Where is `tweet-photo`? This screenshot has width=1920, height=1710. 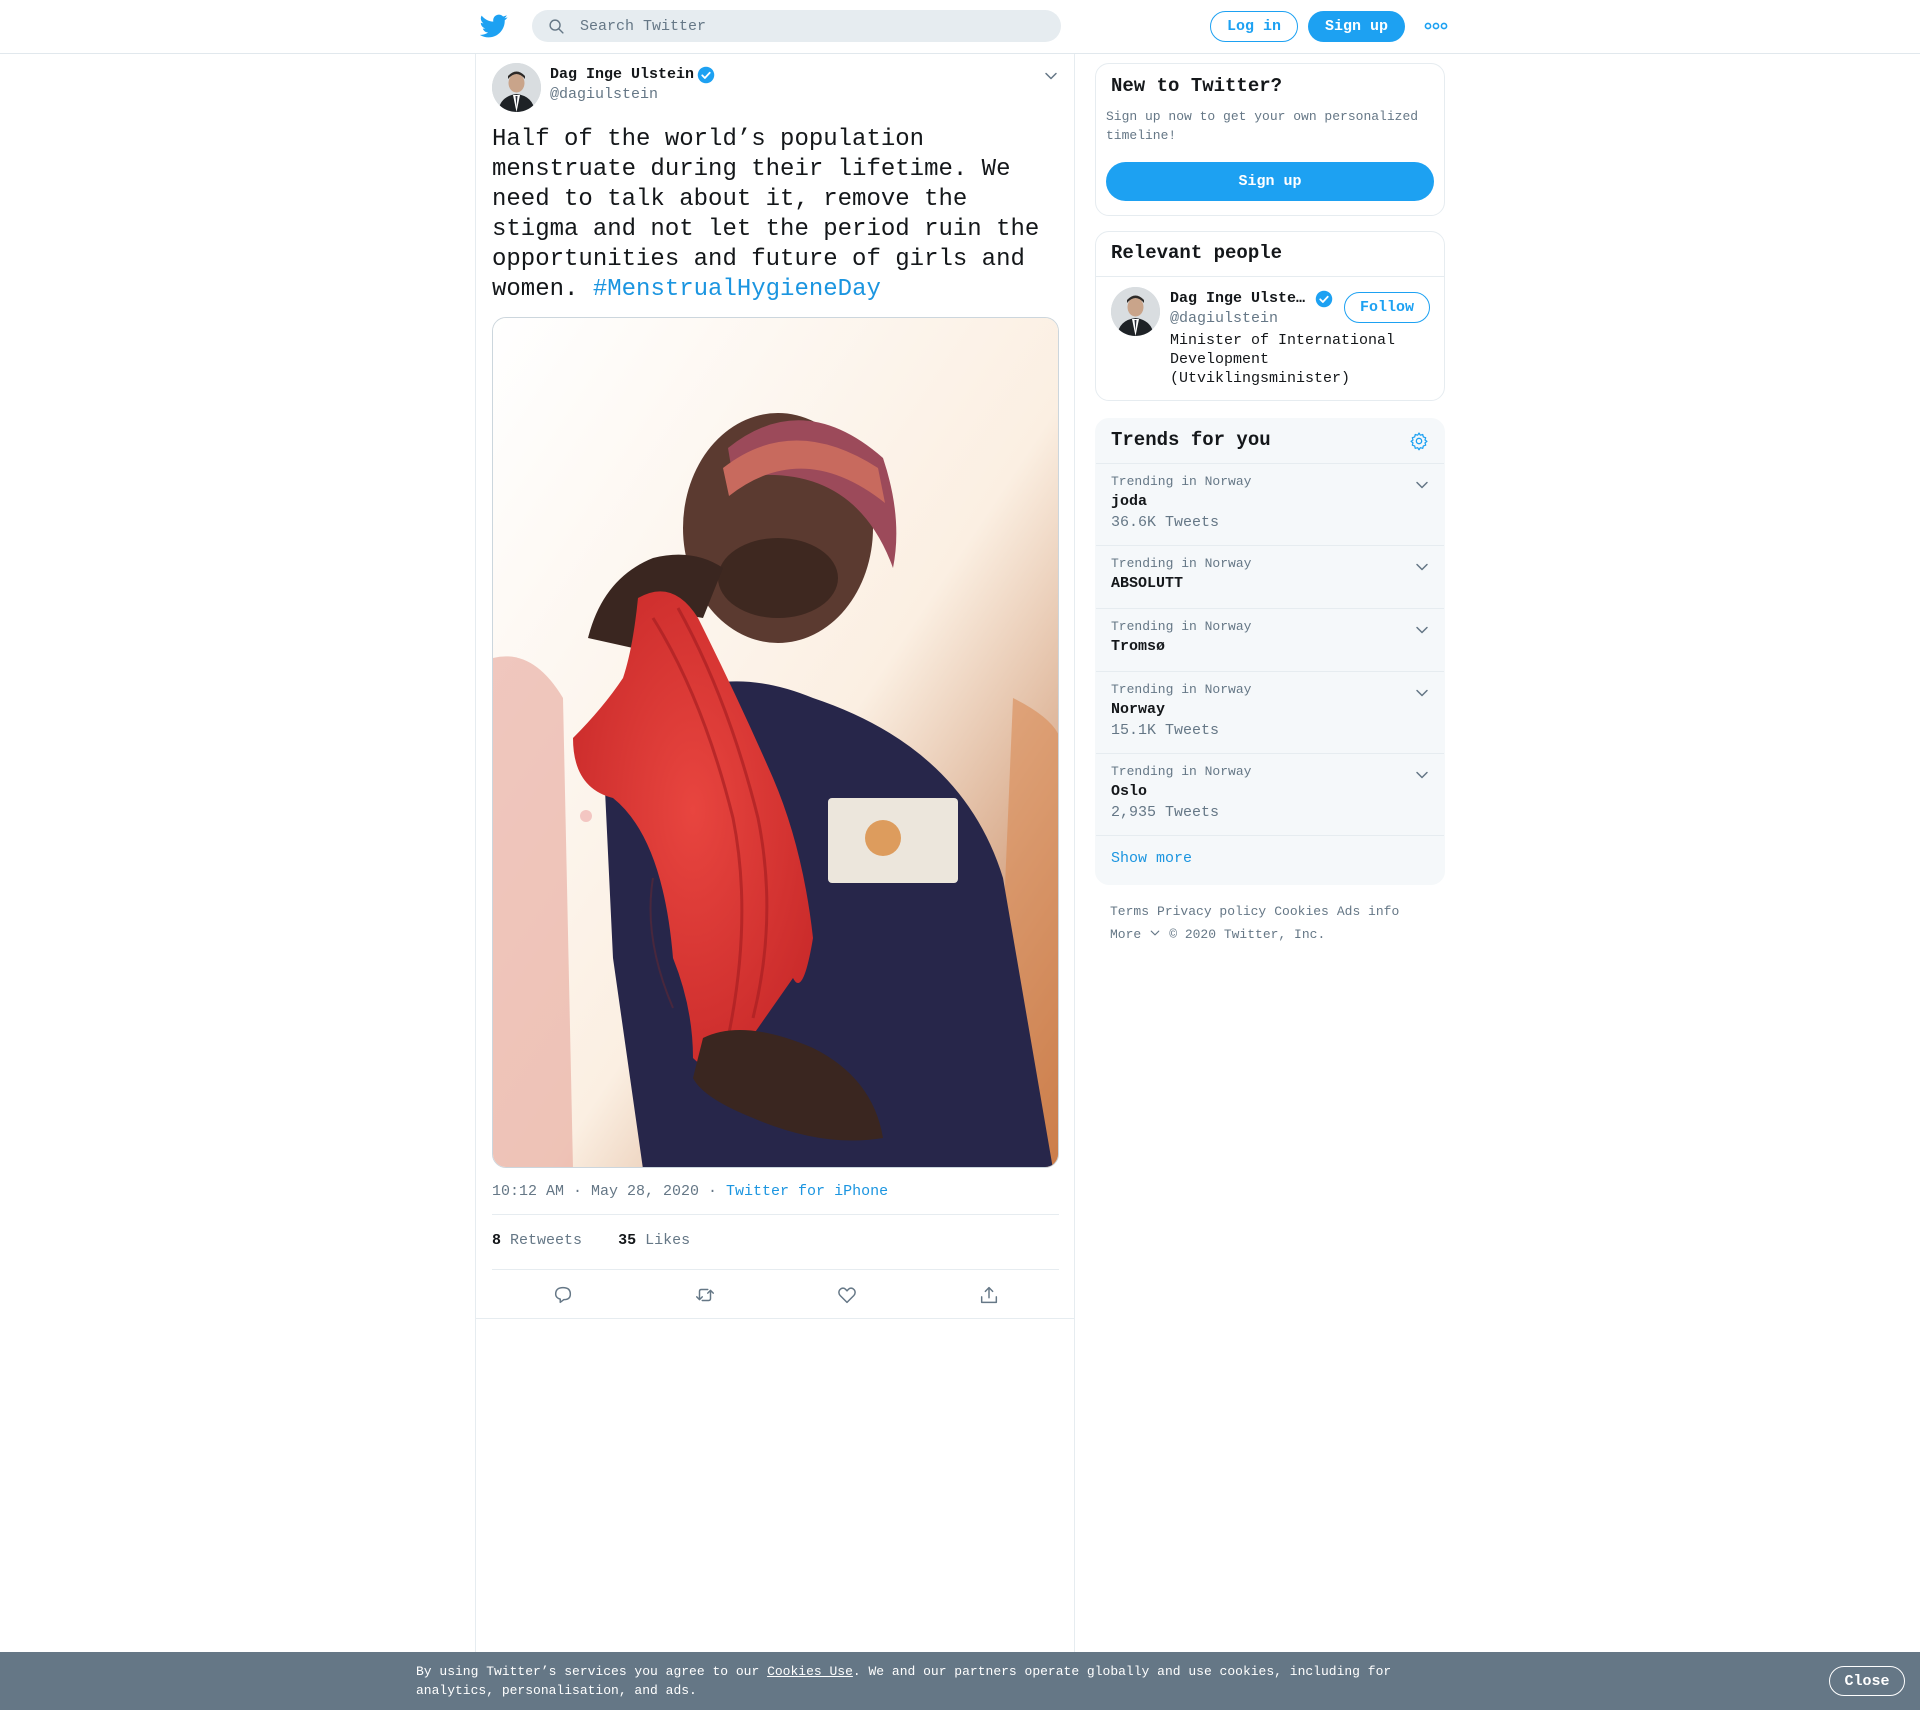
tweet-photo is located at coordinates (775, 742).